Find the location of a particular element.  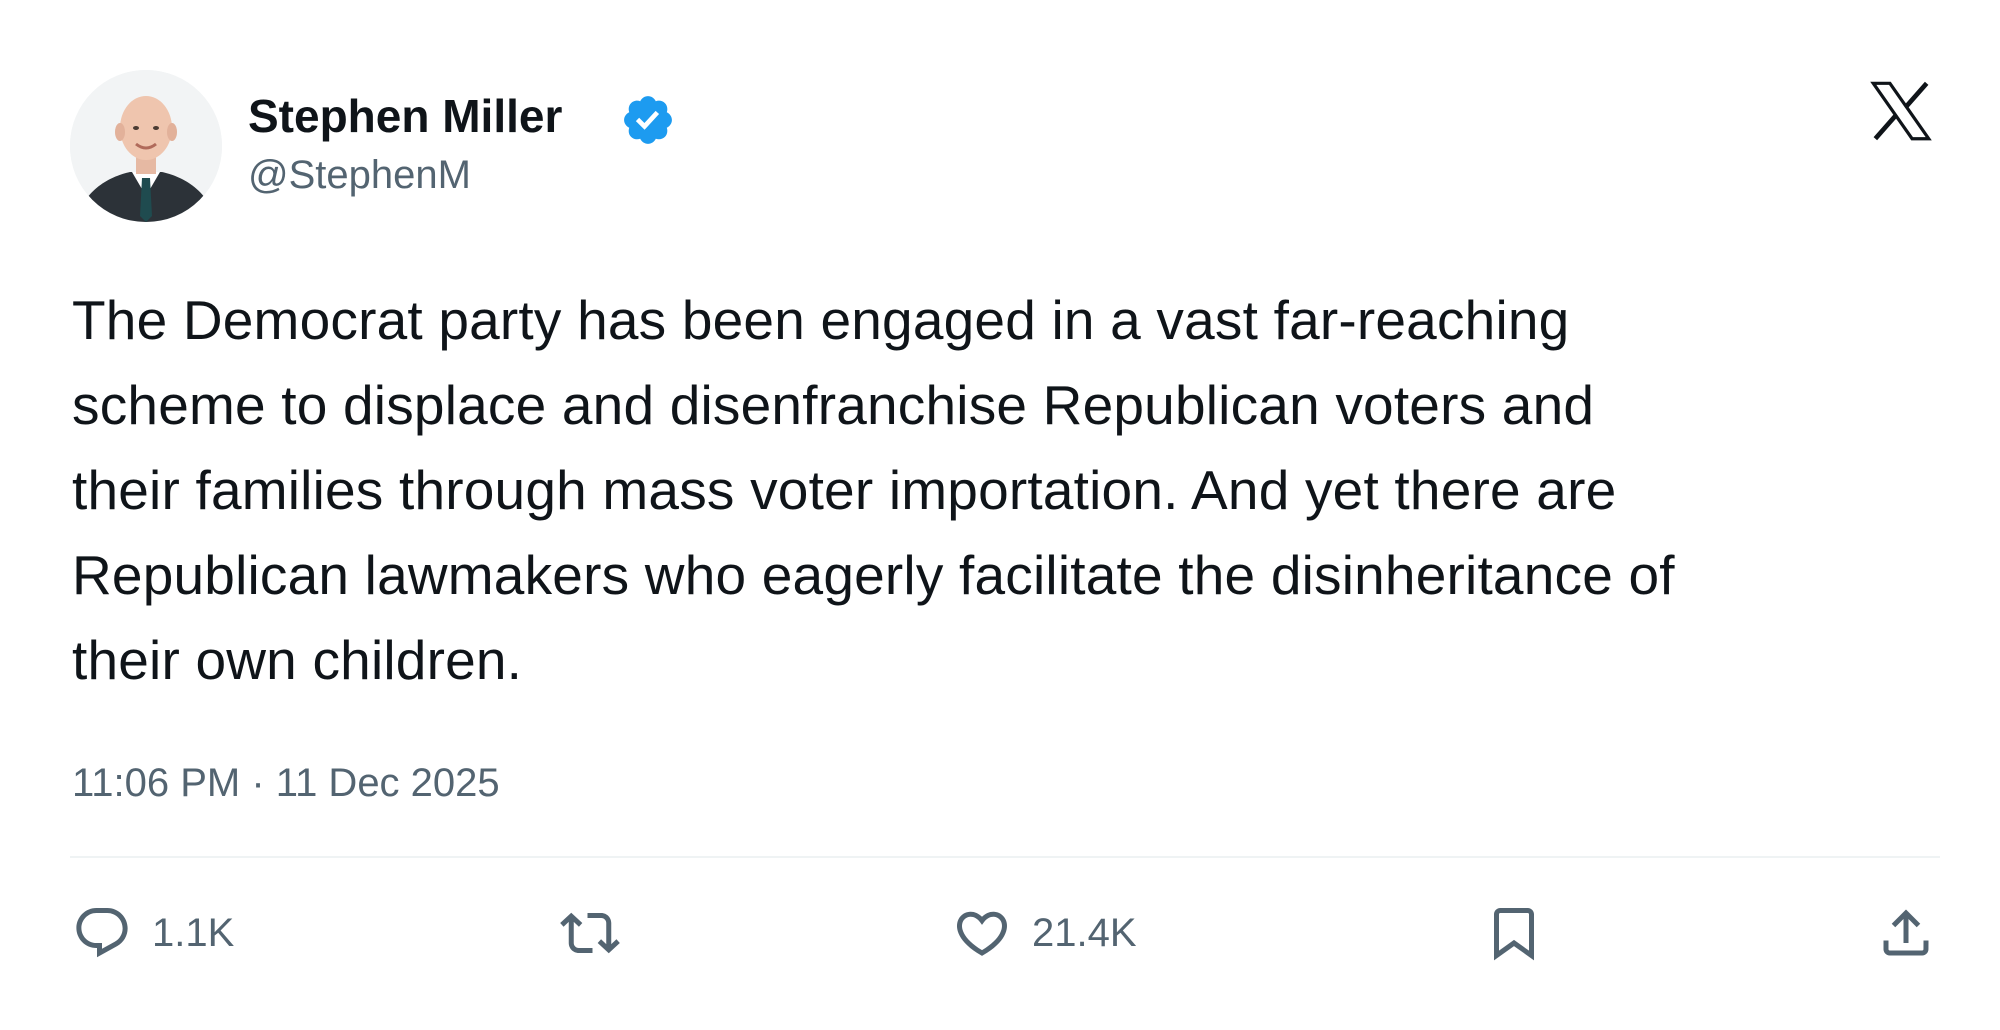

avatar-image is located at coordinates (146, 146).